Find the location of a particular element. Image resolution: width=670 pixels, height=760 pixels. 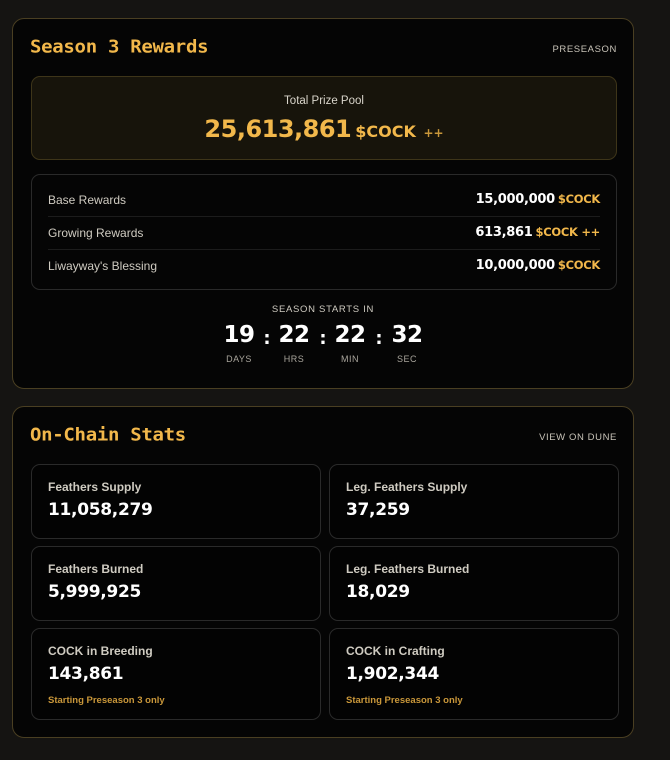

reward-value: 10,000,000 $COCK is located at coordinates (538, 265).